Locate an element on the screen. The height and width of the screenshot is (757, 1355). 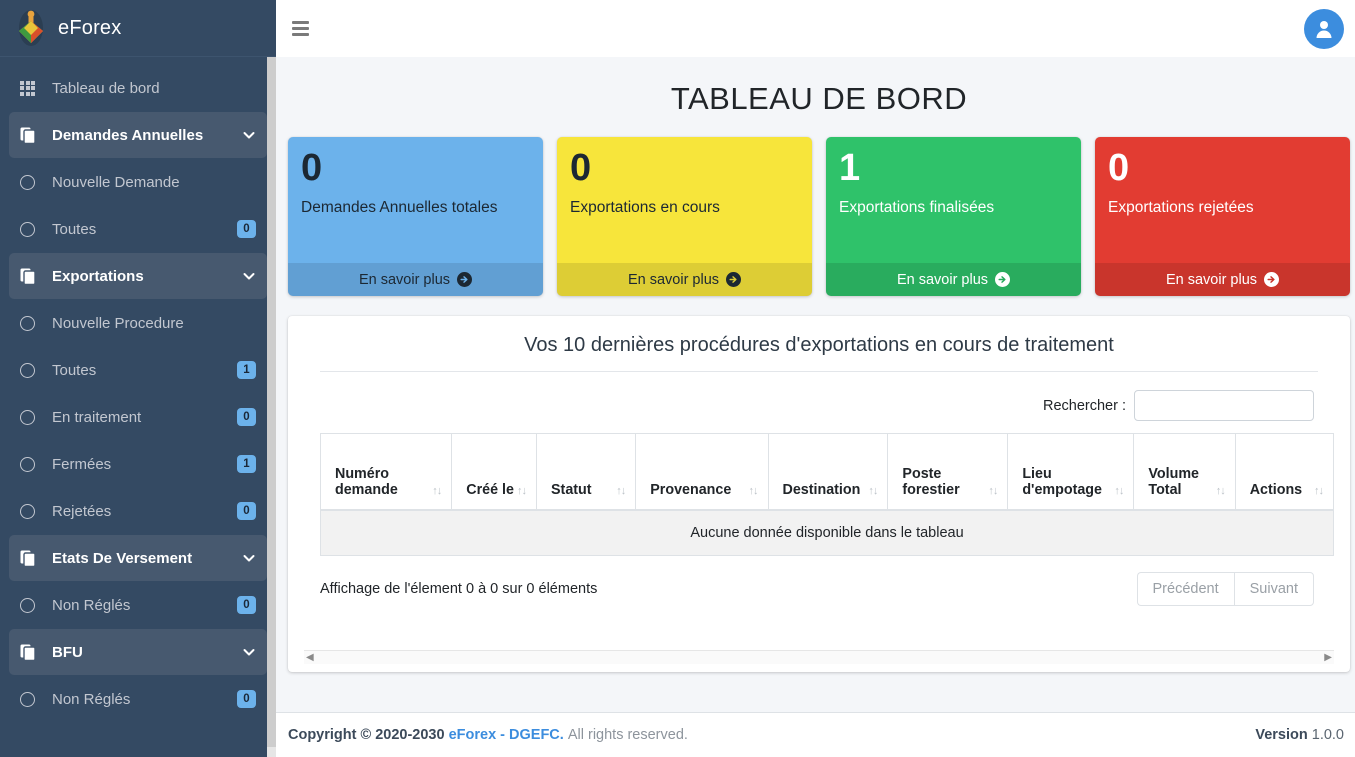
column-header-label: Poste forestier is located at coordinates (931, 481).